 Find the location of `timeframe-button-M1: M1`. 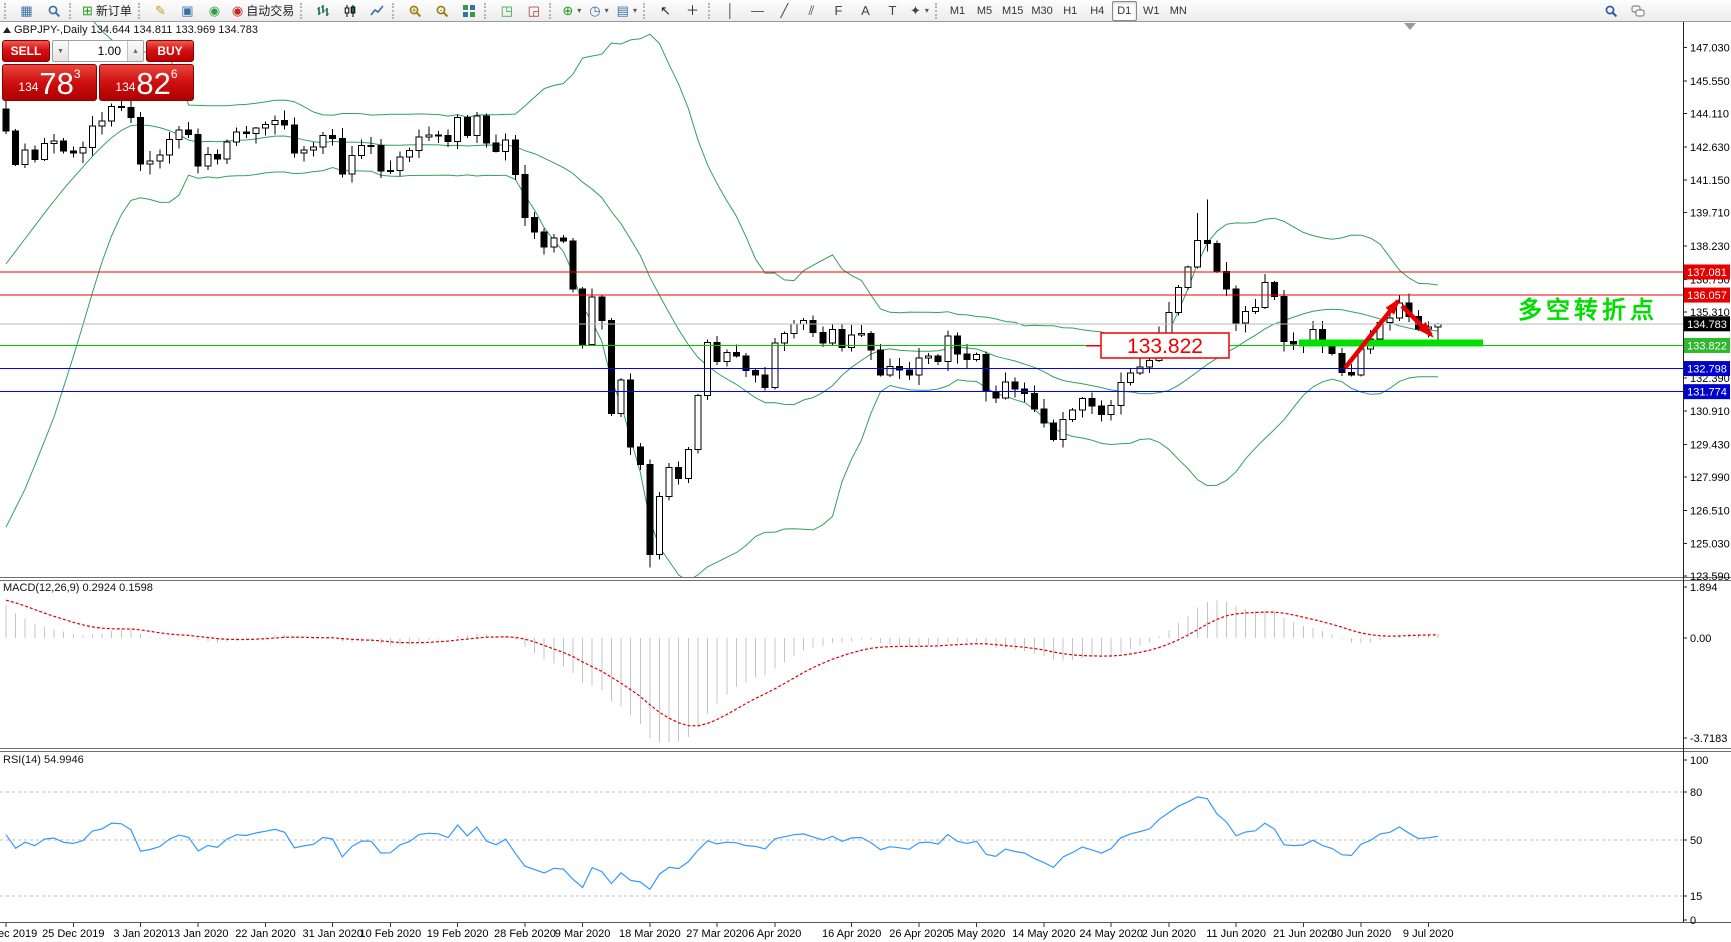

timeframe-button-M1: M1 is located at coordinates (957, 11).